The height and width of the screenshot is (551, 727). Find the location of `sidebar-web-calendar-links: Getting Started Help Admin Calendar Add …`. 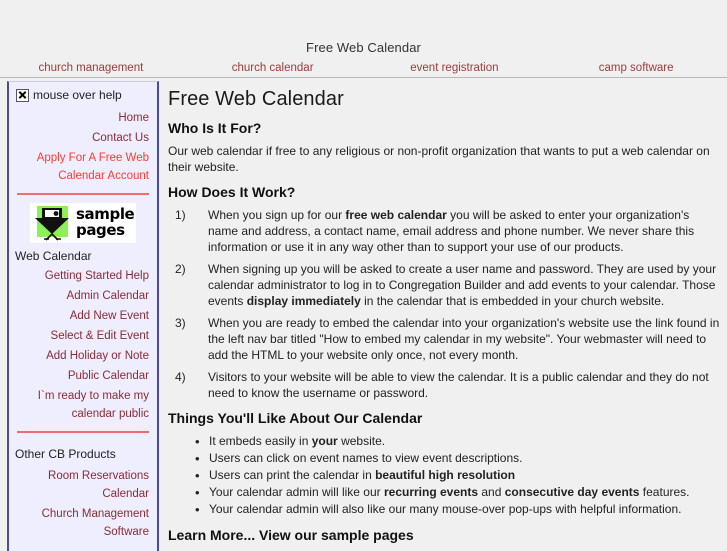

sidebar-web-calendar-links: Getting Started Help Admin Calendar Add … is located at coordinates (83, 344).